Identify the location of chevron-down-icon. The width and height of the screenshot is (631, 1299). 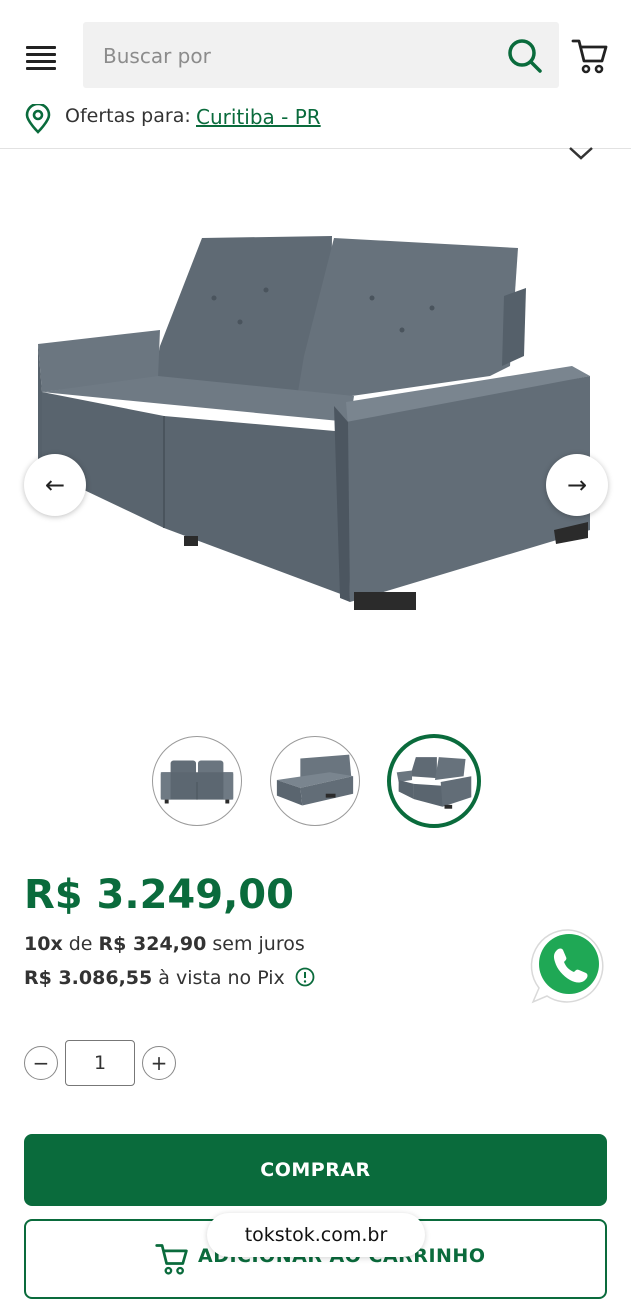
(581, 154).